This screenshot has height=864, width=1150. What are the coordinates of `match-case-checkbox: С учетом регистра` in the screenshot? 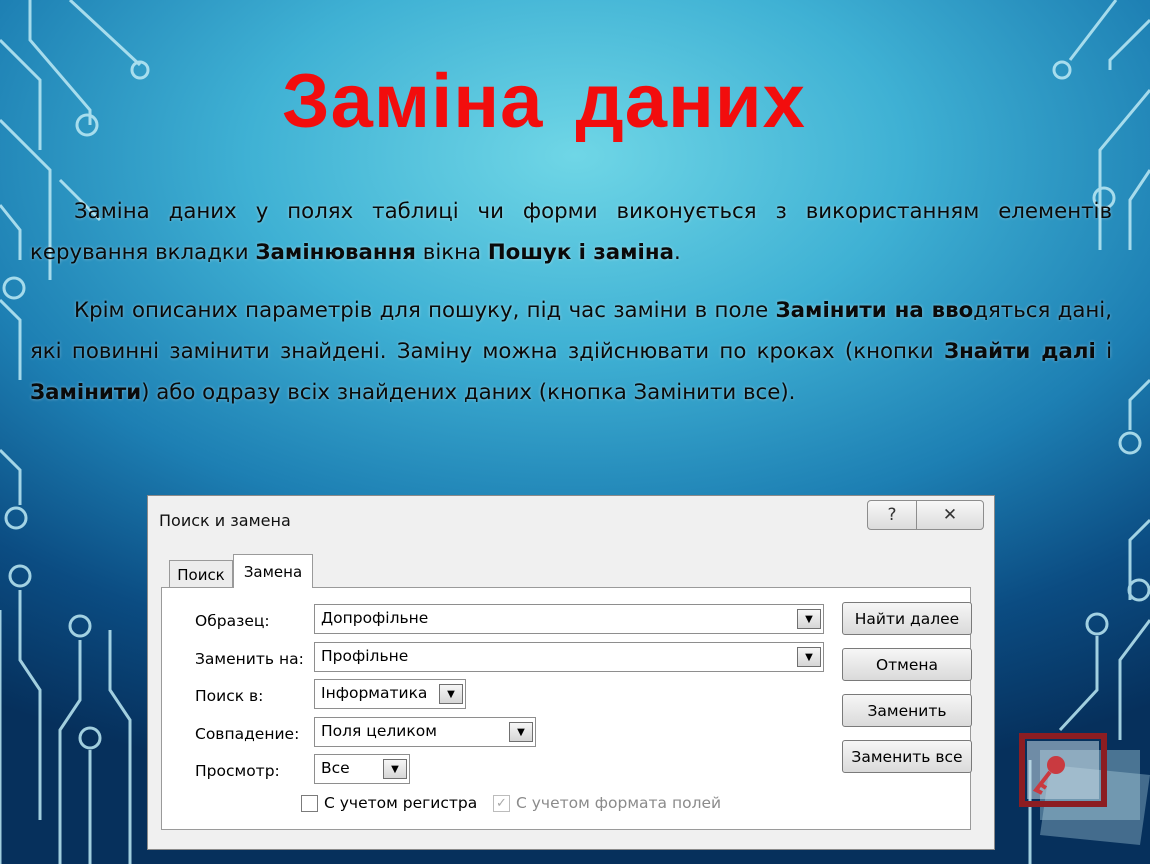 It's located at (389, 803).